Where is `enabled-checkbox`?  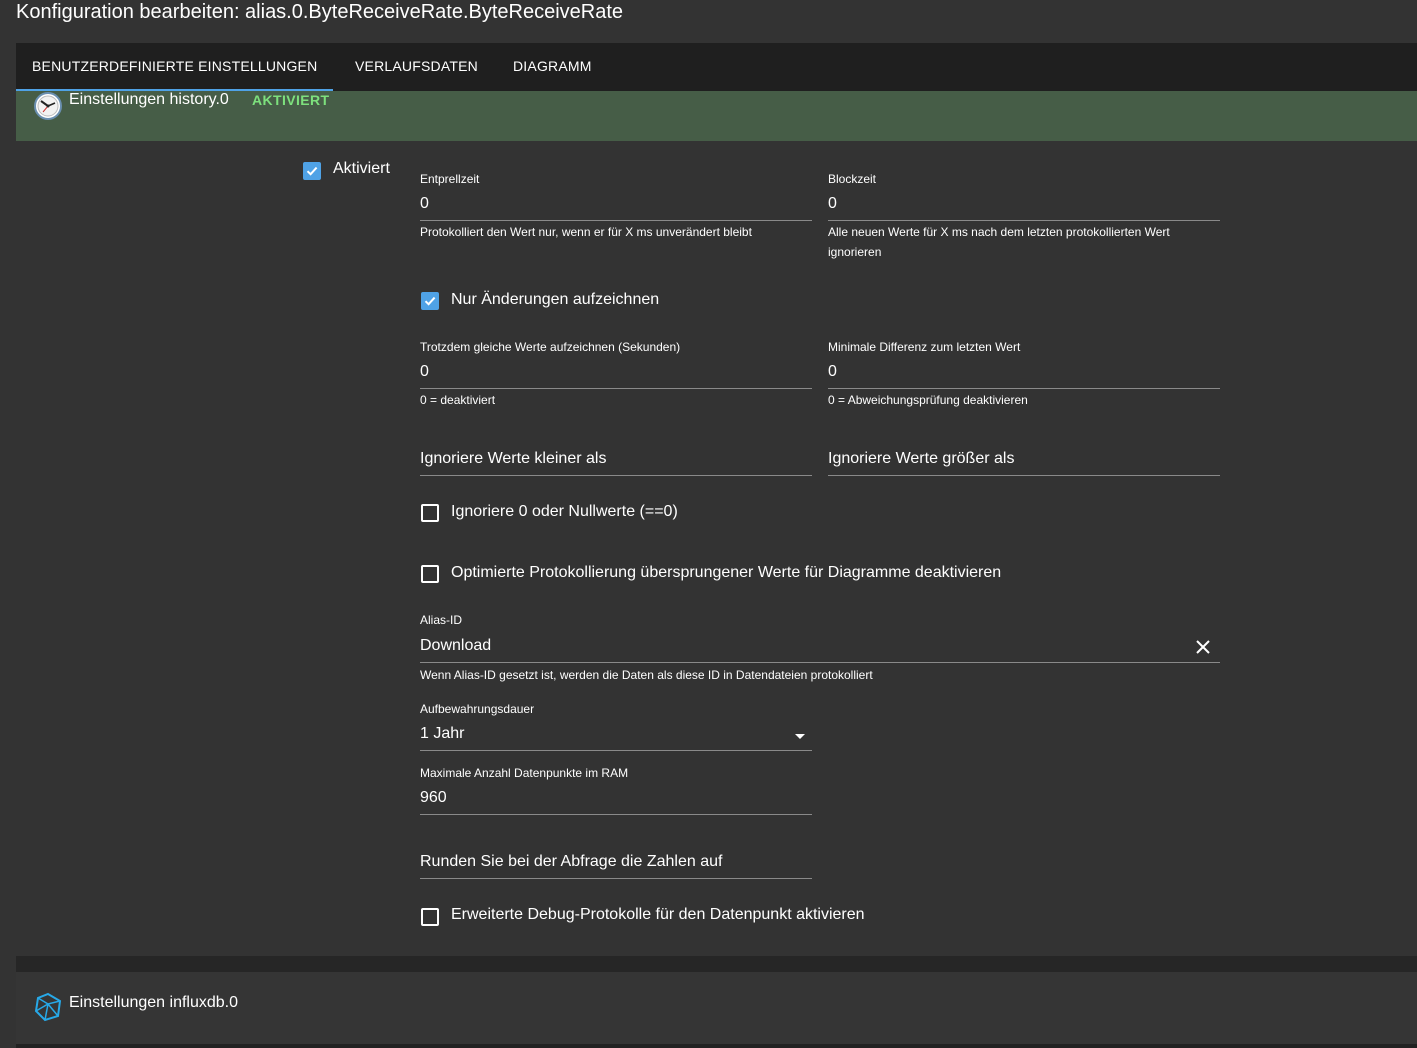
enabled-checkbox is located at coordinates (312, 171).